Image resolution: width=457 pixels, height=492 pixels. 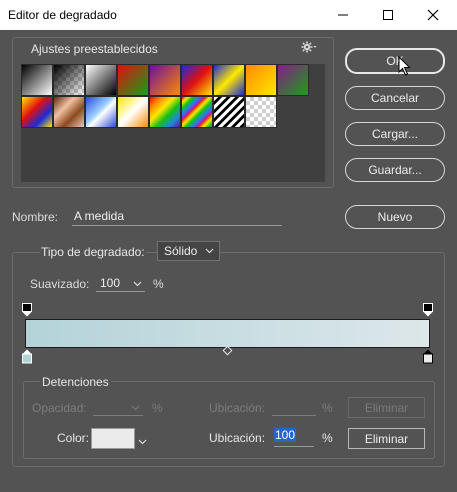 What do you see at coordinates (237, 408) in the screenshot?
I see `opacity-location-label: Ubicación:` at bounding box center [237, 408].